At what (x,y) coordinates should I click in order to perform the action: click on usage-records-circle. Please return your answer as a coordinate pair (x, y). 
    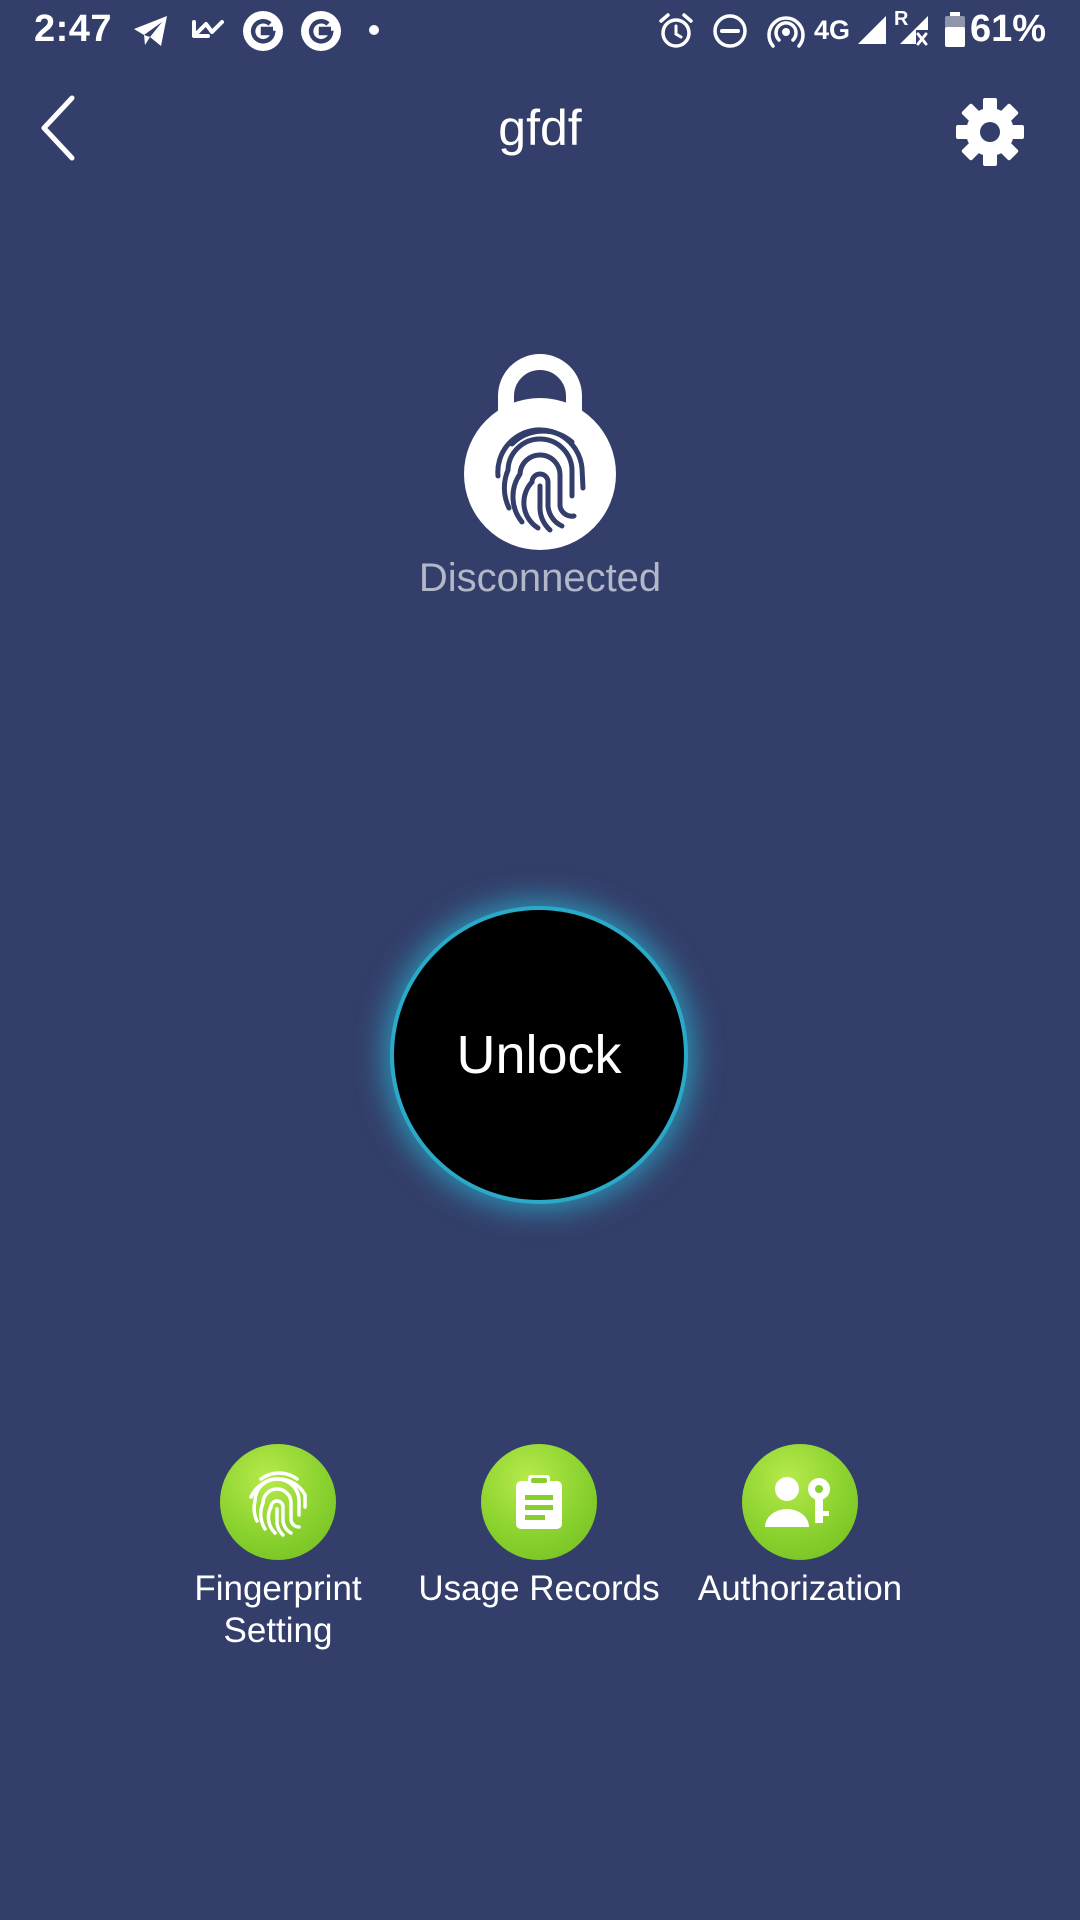
    Looking at the image, I should click on (539, 1502).